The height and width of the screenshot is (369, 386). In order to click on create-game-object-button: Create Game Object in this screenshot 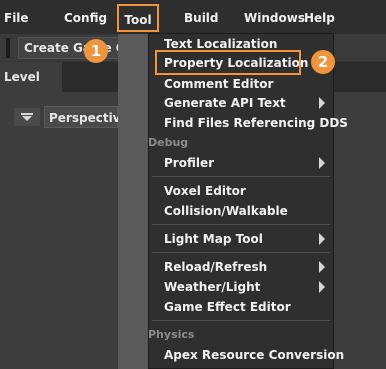, I will do `click(74, 48)`.